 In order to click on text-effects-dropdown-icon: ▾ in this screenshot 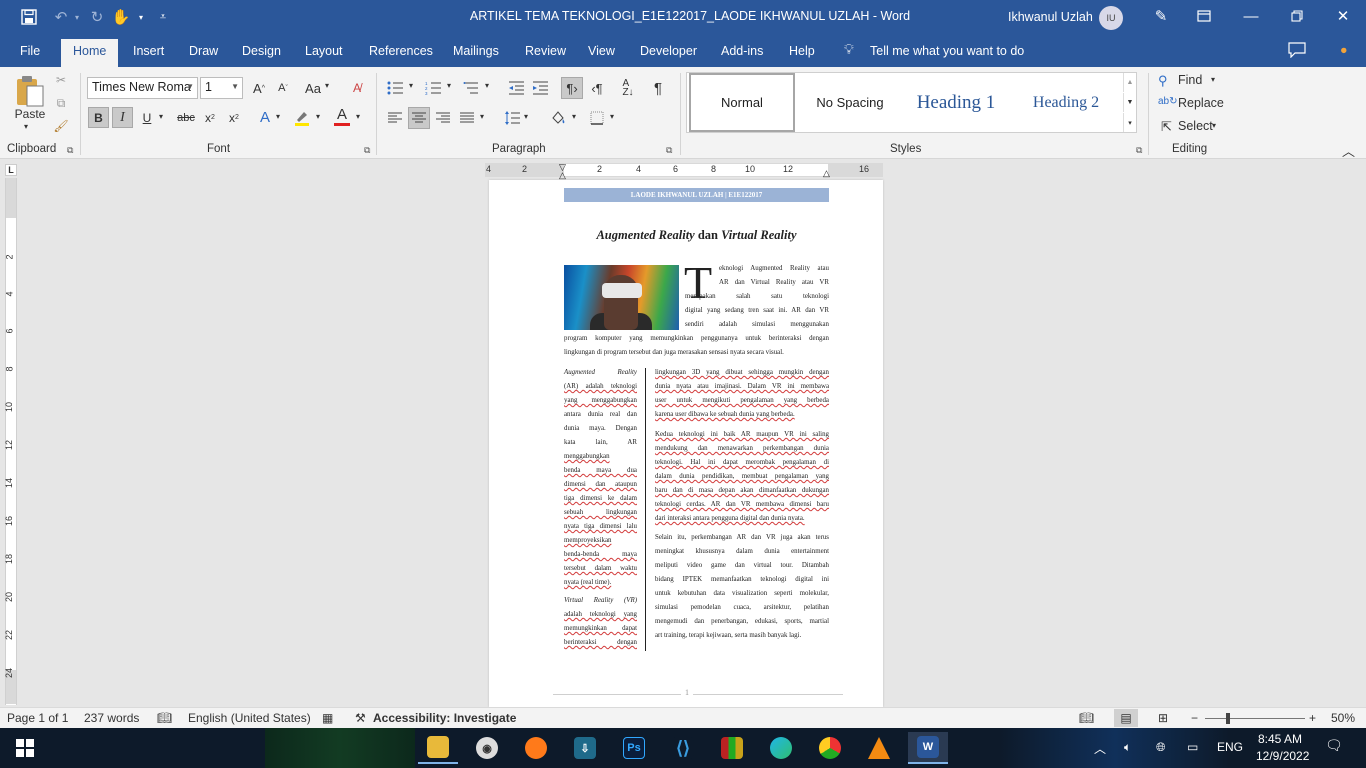, I will do `click(278, 116)`.